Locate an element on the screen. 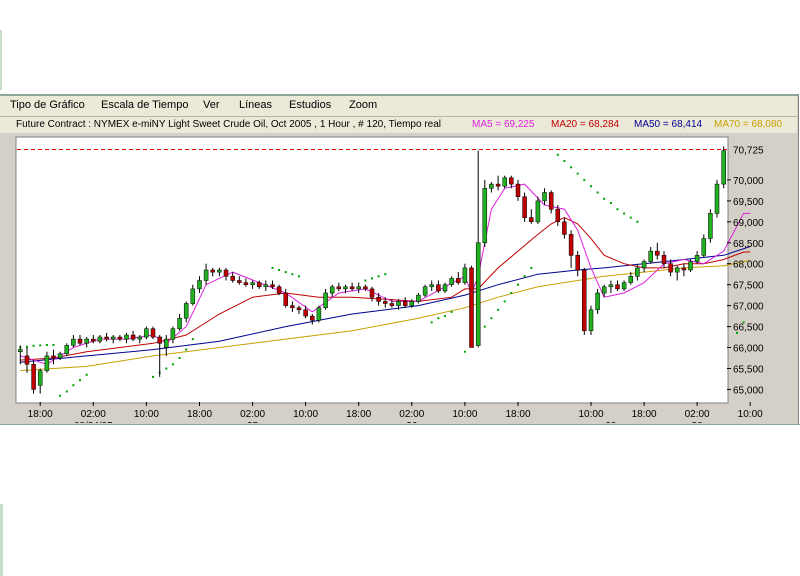 The image size is (800, 576). ma5-legend: MA5 = 69,225 is located at coordinates (503, 124).